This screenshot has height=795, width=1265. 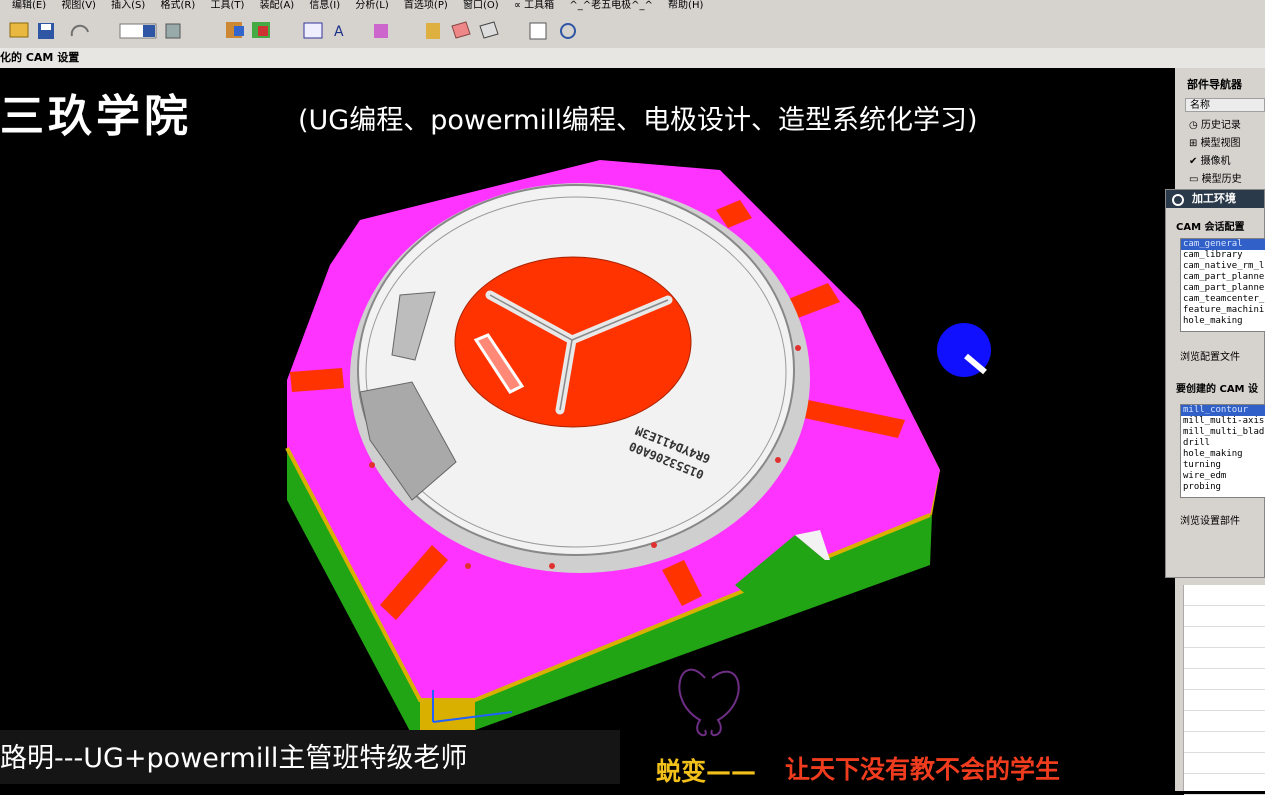 I want to click on lower-panel-list, so click(x=1224, y=690).